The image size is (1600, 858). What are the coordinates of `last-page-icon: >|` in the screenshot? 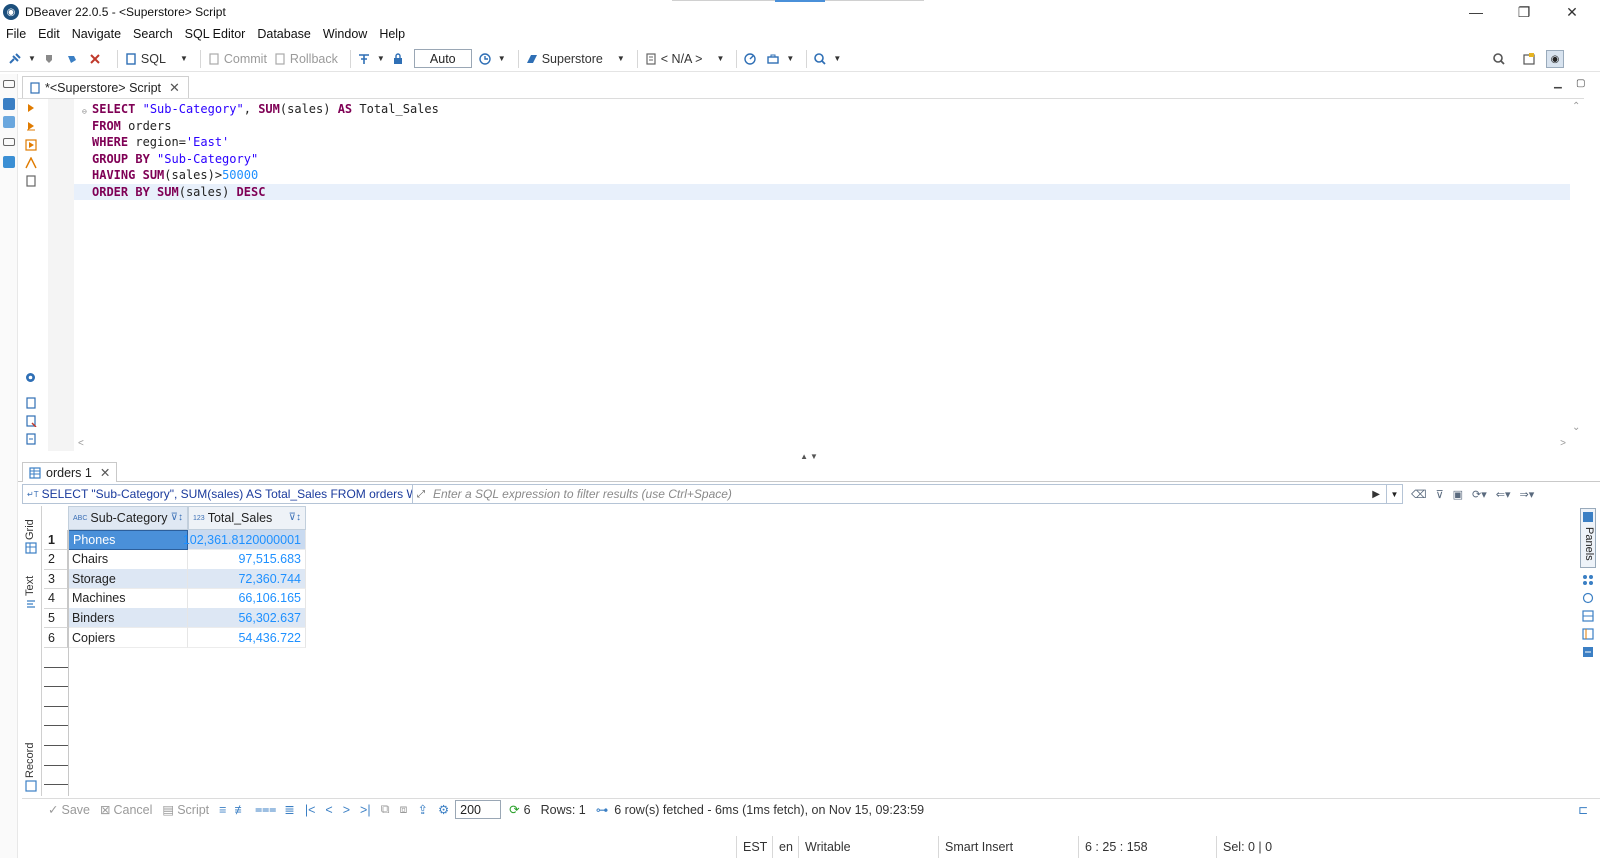 It's located at (365, 810).